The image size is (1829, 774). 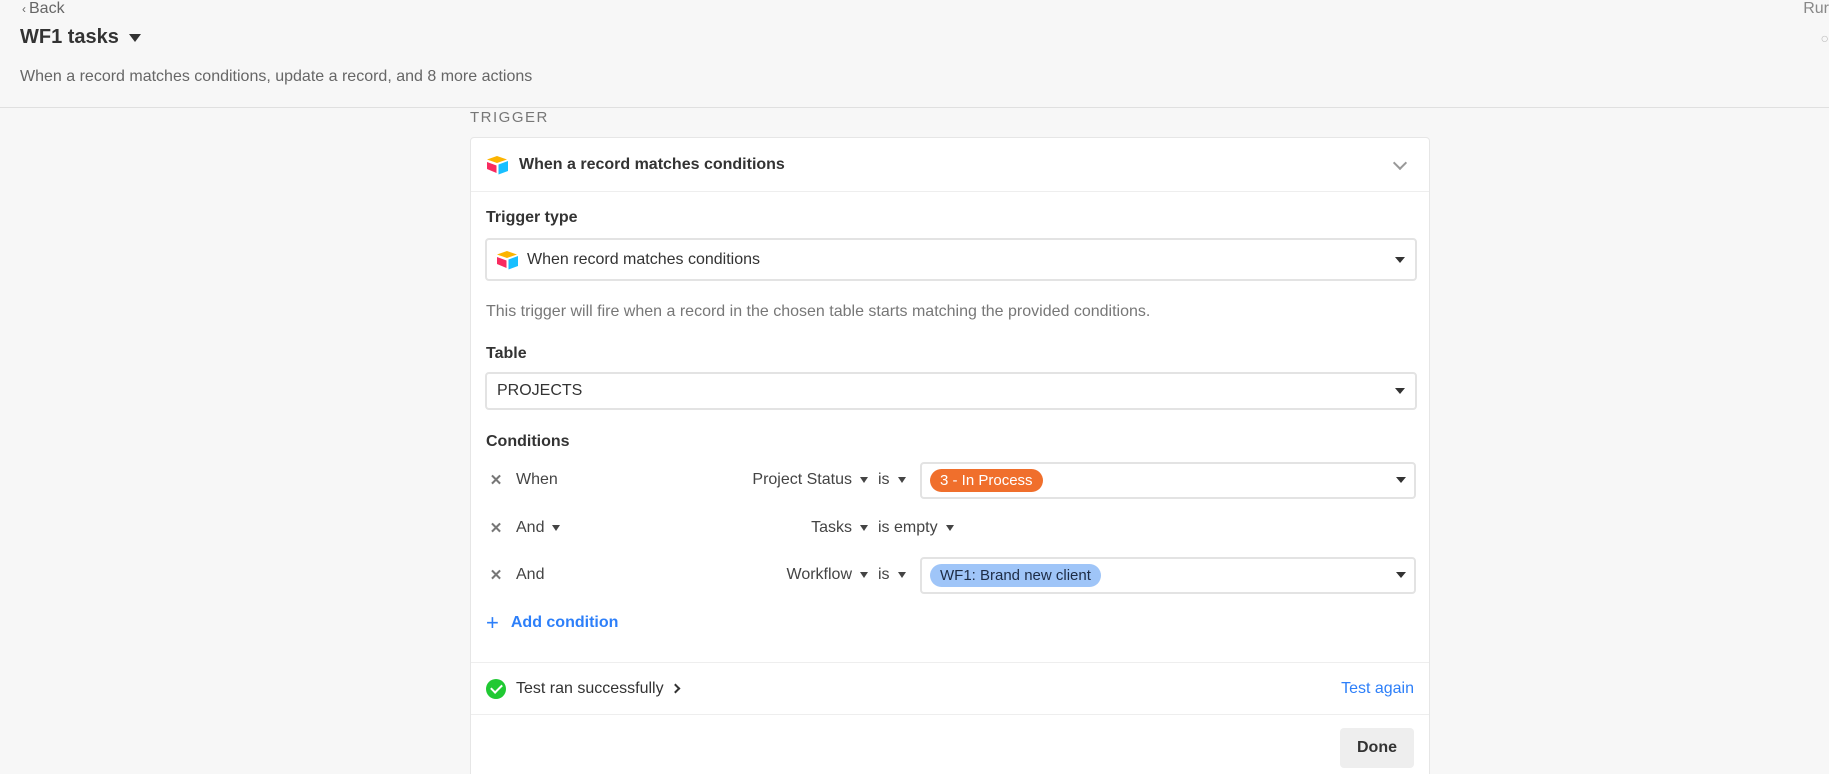 What do you see at coordinates (1377, 748) in the screenshot?
I see `done-button: Done` at bounding box center [1377, 748].